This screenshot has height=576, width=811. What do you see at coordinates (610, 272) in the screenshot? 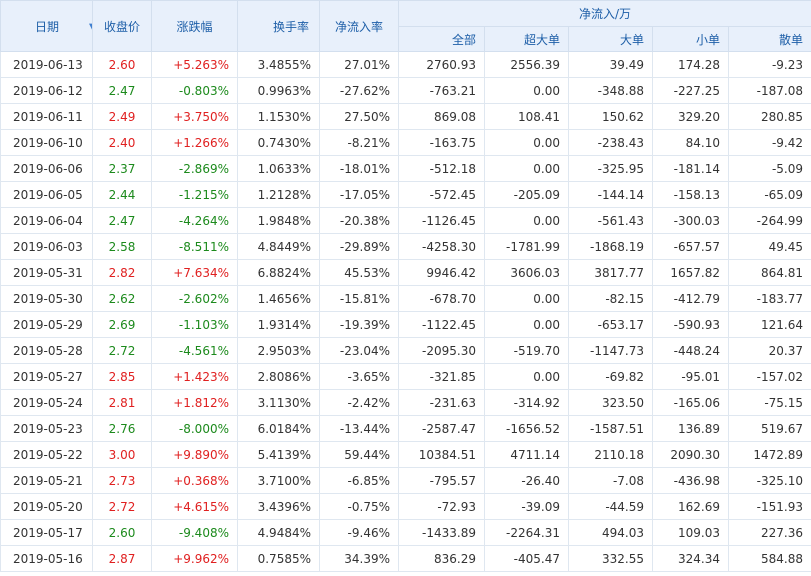
I see `cell-net-large: 3817.77` at bounding box center [610, 272].